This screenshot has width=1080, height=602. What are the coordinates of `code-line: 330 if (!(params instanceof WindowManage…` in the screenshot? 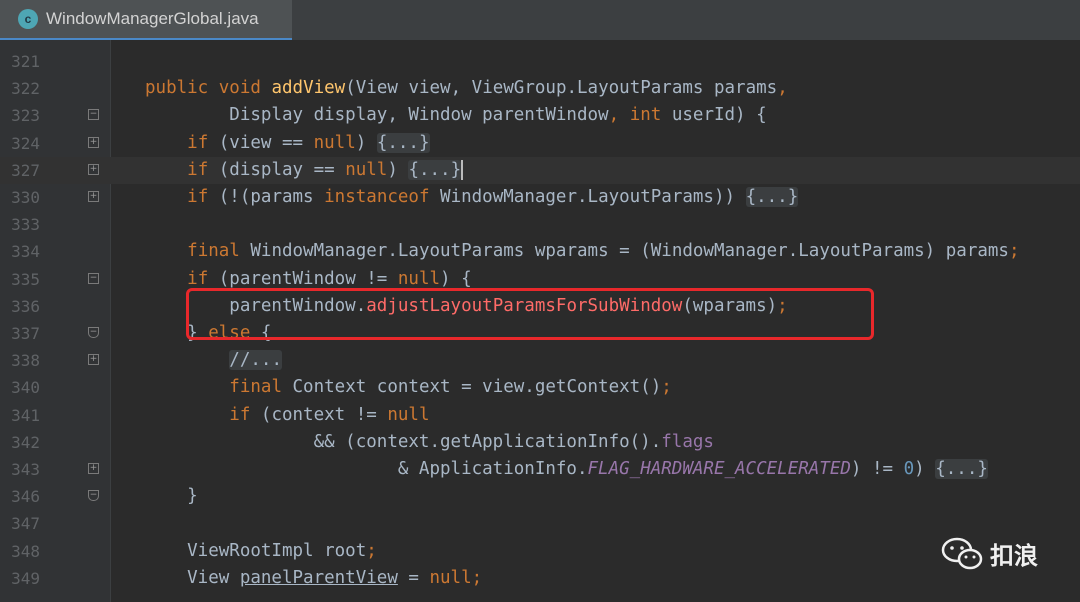 It's located at (540, 197).